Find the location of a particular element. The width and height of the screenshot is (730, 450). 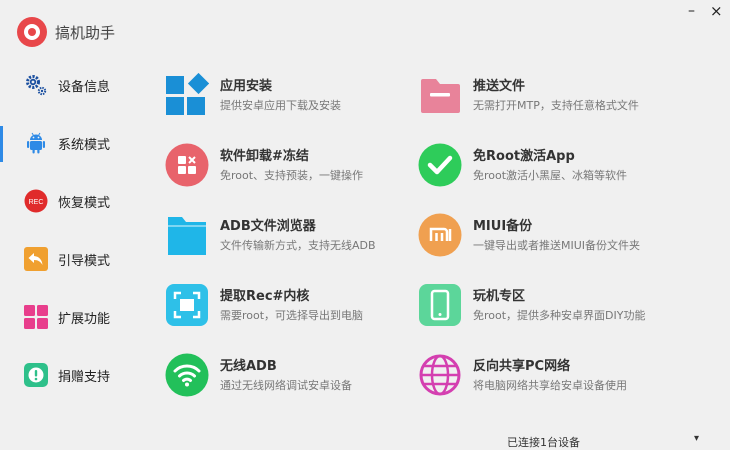

feature-title: 无线ADB is located at coordinates (248, 366).